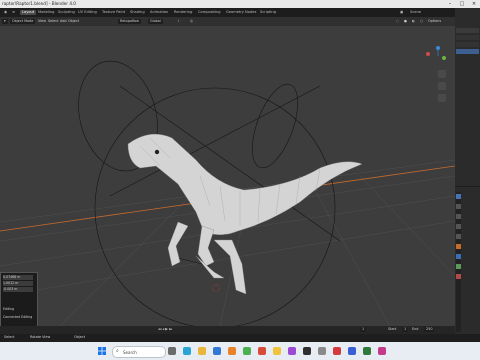 The image size is (480, 360). Describe the element at coordinates (5, 21) in the screenshot. I see `editor-type-button: ▾` at that location.